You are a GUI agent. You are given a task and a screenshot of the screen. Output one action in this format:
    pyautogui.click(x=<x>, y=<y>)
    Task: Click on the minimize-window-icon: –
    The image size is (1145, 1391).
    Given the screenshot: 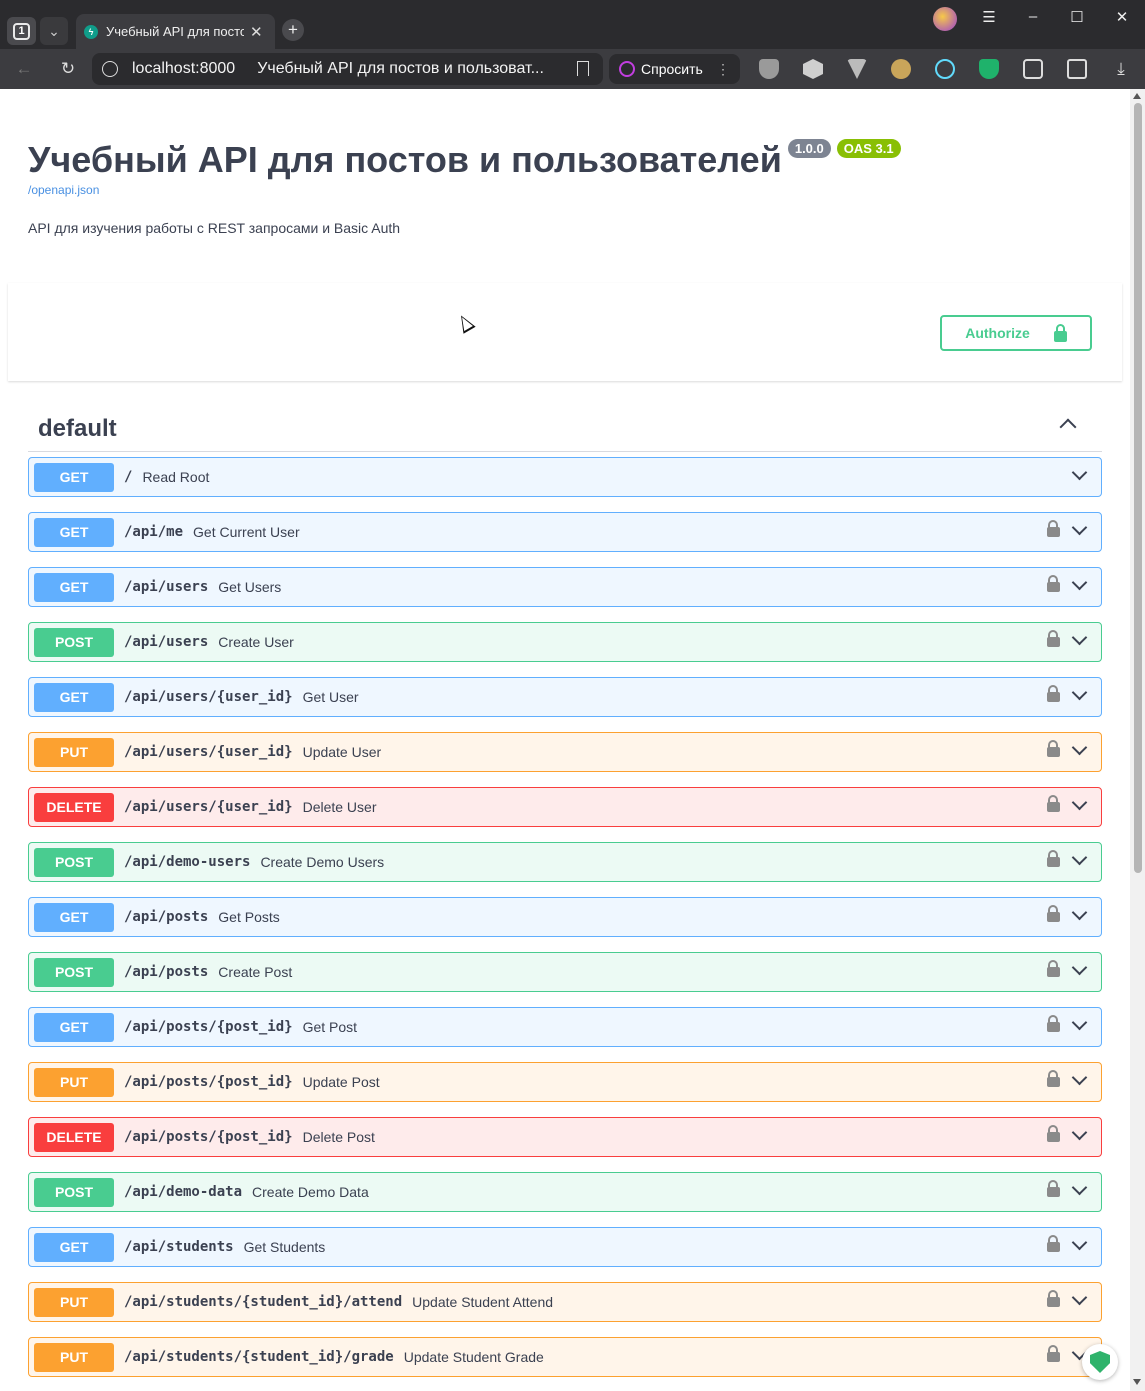 What is the action you would take?
    pyautogui.click(x=1033, y=16)
    